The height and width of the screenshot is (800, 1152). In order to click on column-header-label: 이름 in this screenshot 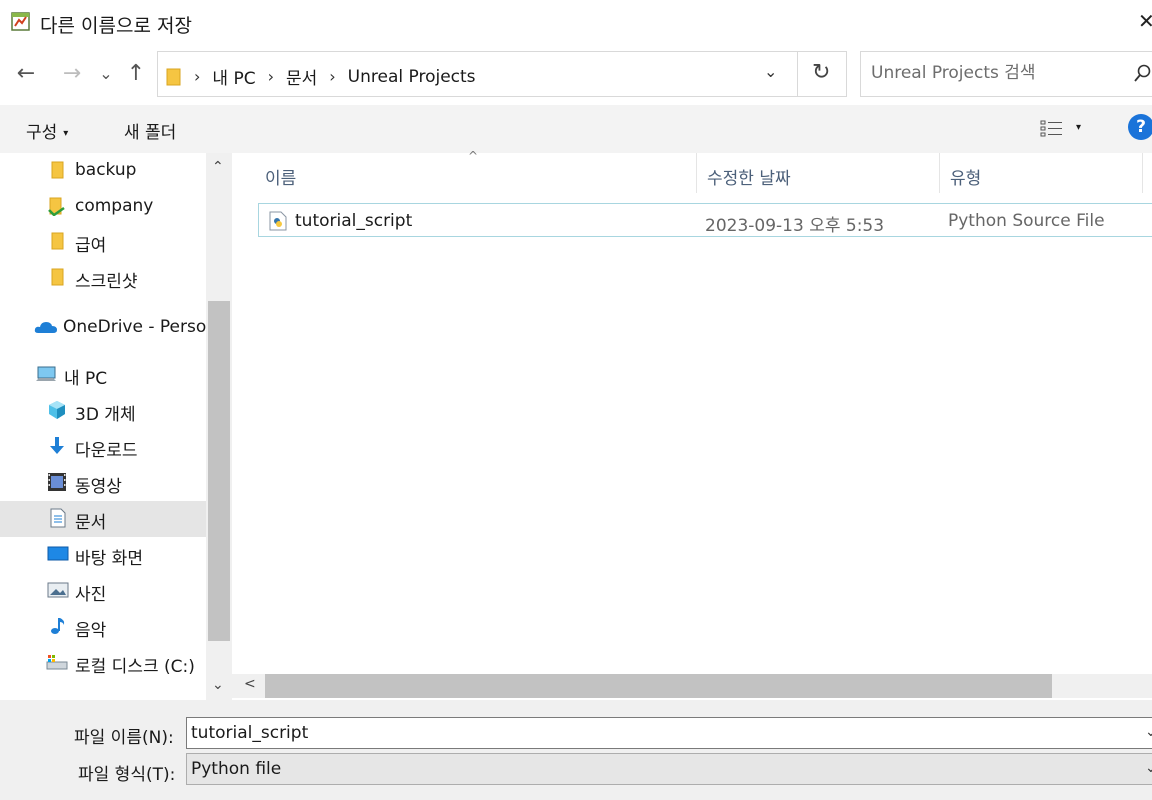, I will do `click(281, 179)`.